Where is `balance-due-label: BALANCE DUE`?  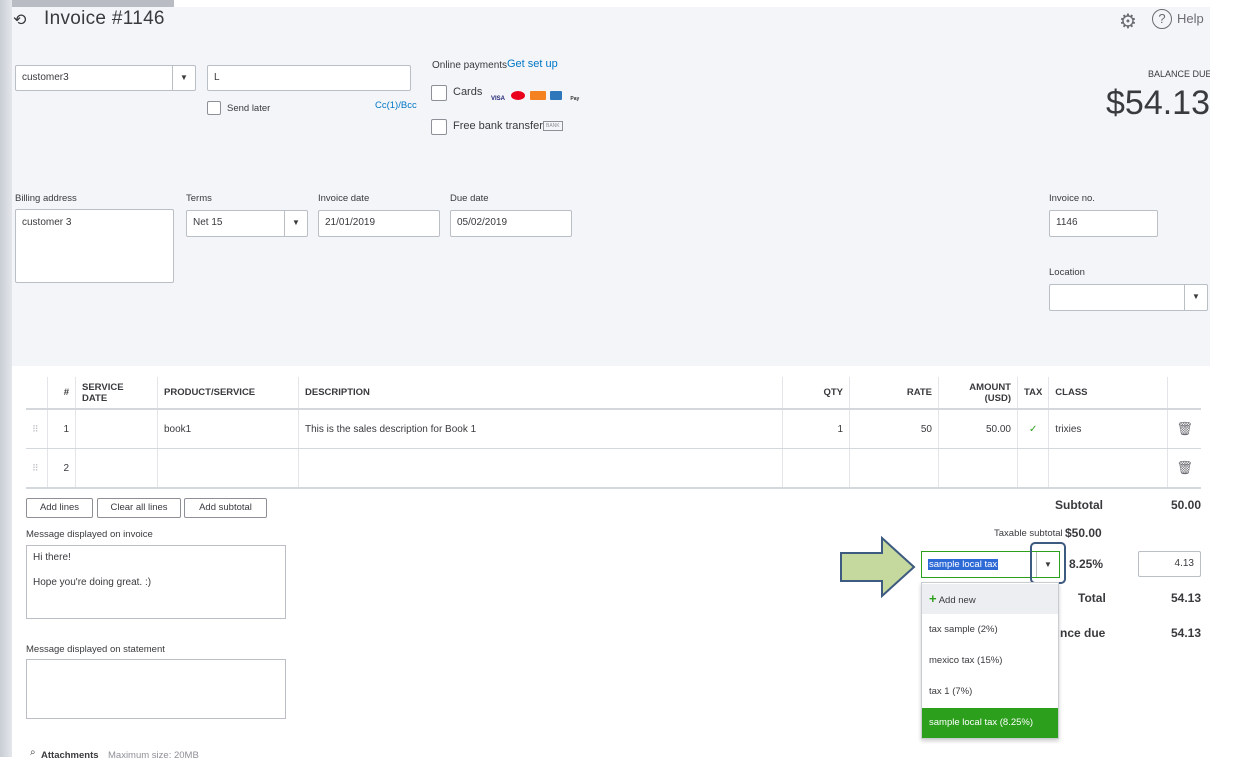
balance-due-label: BALANCE DUE is located at coordinates (1179, 74).